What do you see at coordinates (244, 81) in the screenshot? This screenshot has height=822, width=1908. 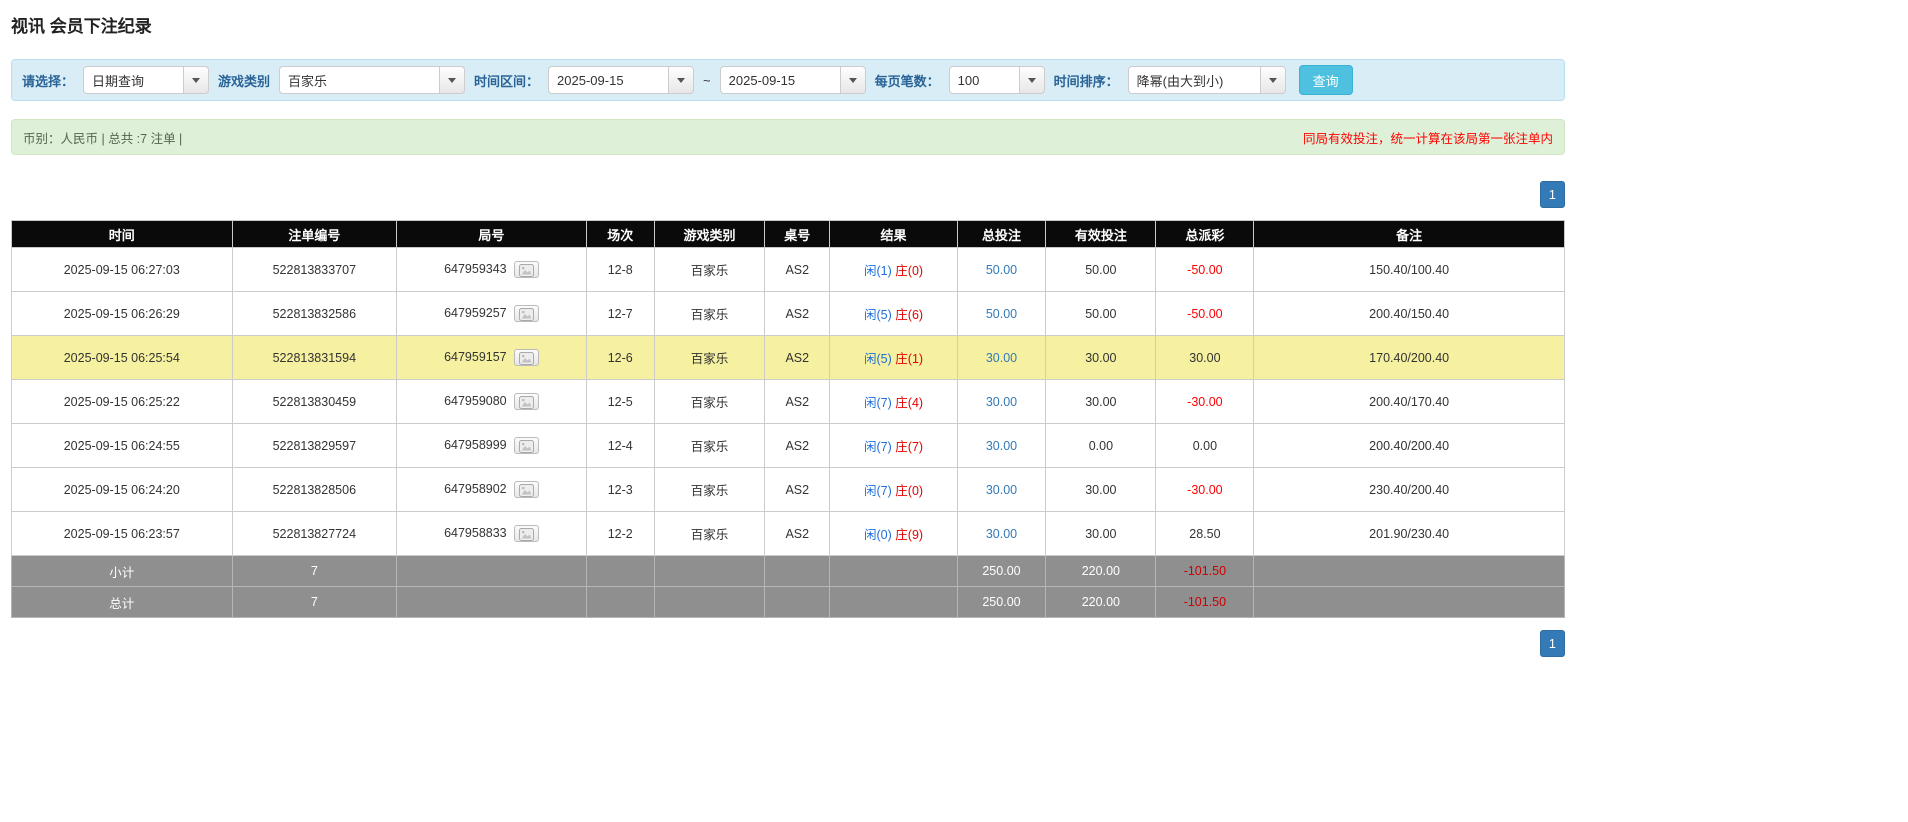 I see `game-type-label: 游戏类别` at bounding box center [244, 81].